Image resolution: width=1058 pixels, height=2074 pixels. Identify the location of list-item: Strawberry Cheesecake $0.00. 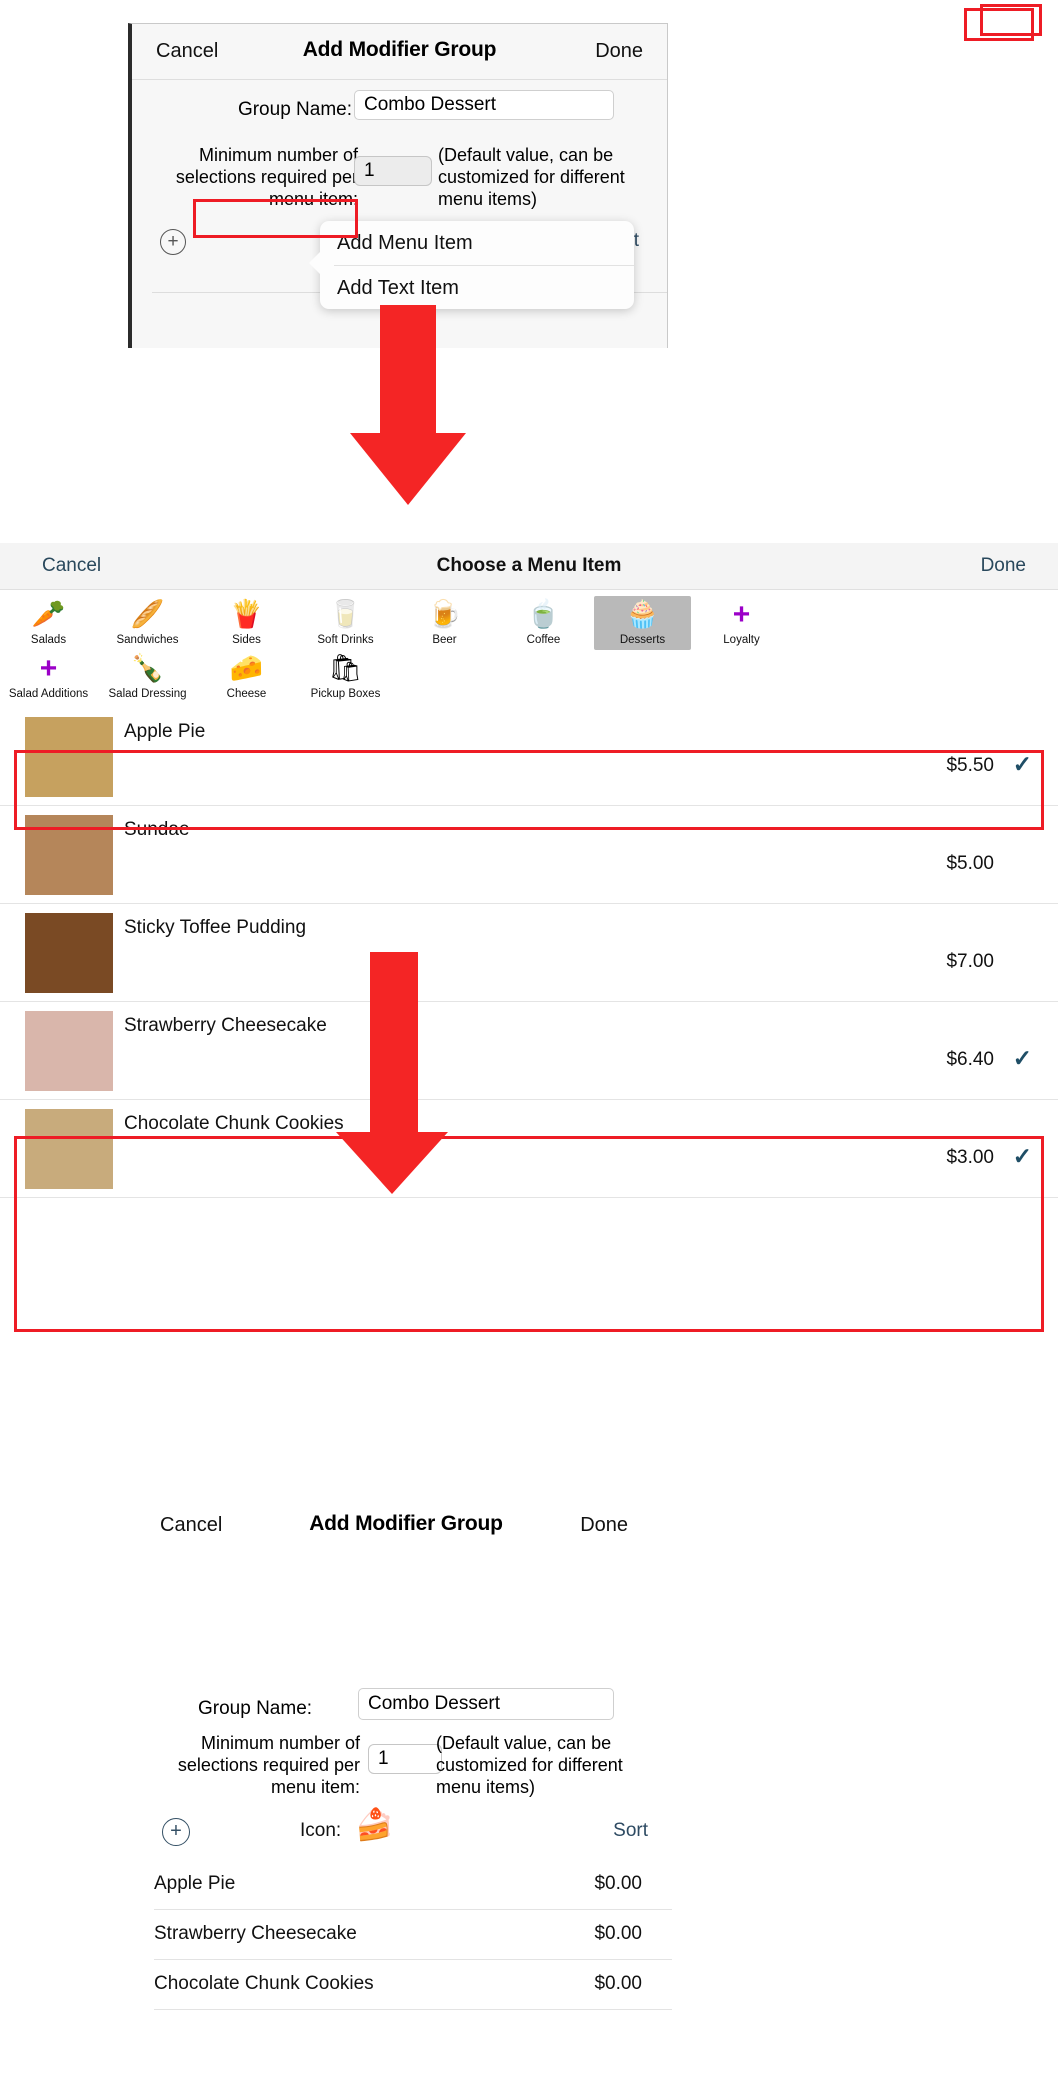
(413, 1935).